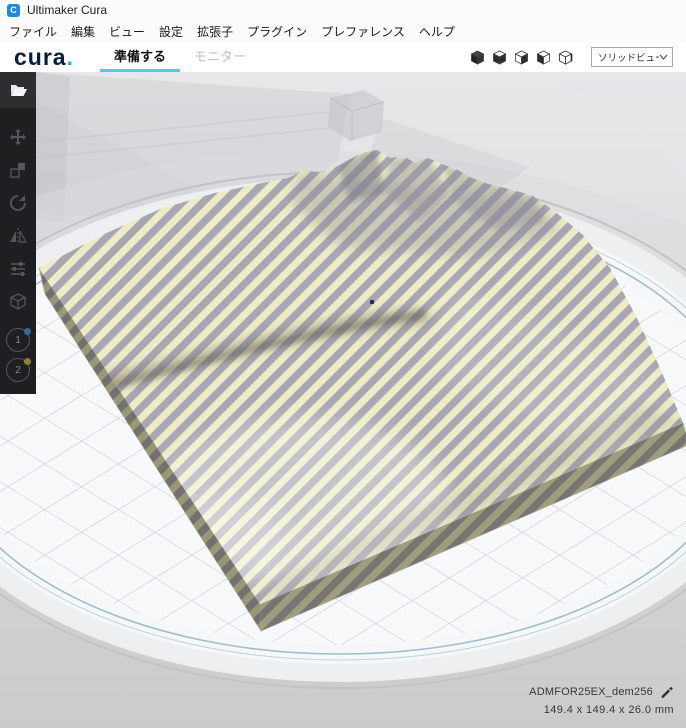 The height and width of the screenshot is (728, 686). I want to click on view-mode-dropdown: ソリッドビュー, so click(632, 57).